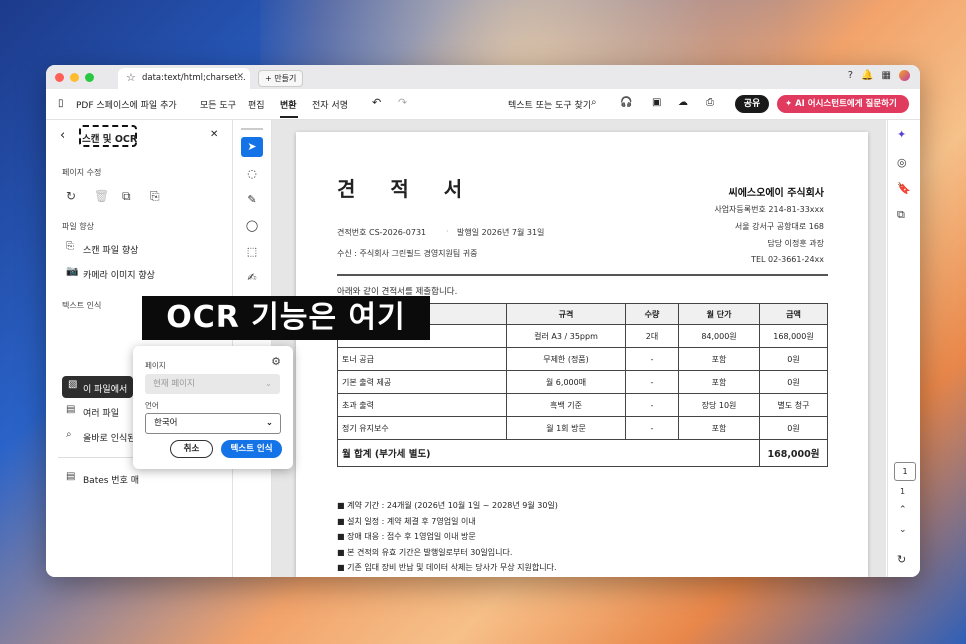 The height and width of the screenshot is (644, 966). What do you see at coordinates (850, 75) in the screenshot?
I see `help-icon: ?` at bounding box center [850, 75].